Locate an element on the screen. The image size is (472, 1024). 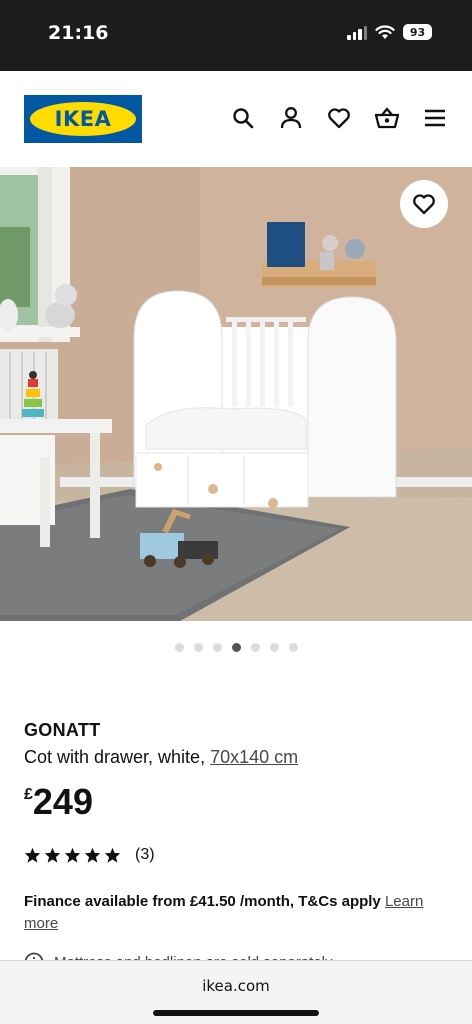
home-indicator is located at coordinates (236, 1013).